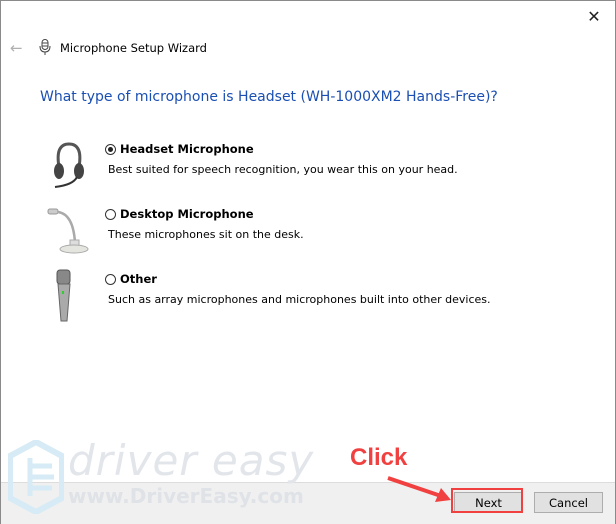  Describe the element at coordinates (419, 489) in the screenshot. I see `annotation-arrow-icon` at that location.